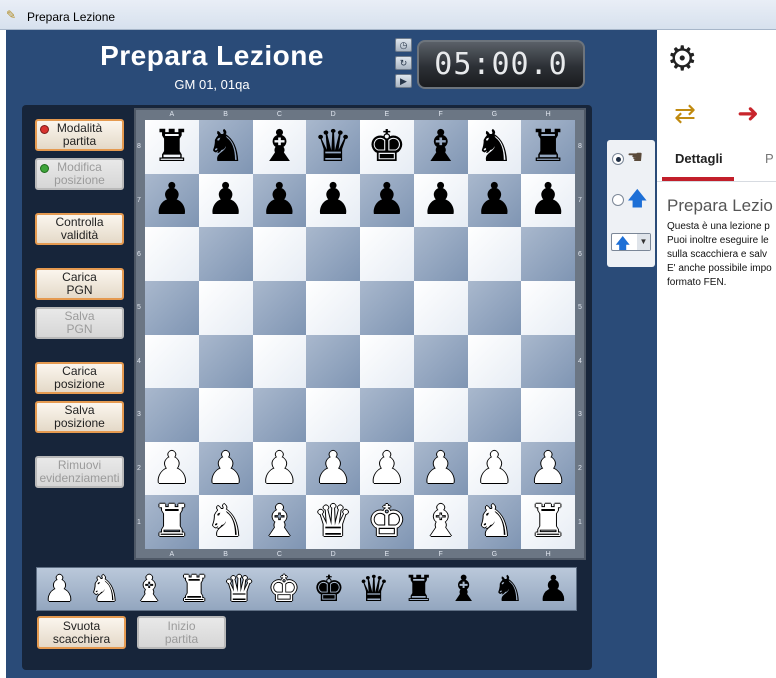 This screenshot has height=678, width=776. Describe the element at coordinates (79, 417) in the screenshot. I see `save-position-button: Salva posizione` at that location.